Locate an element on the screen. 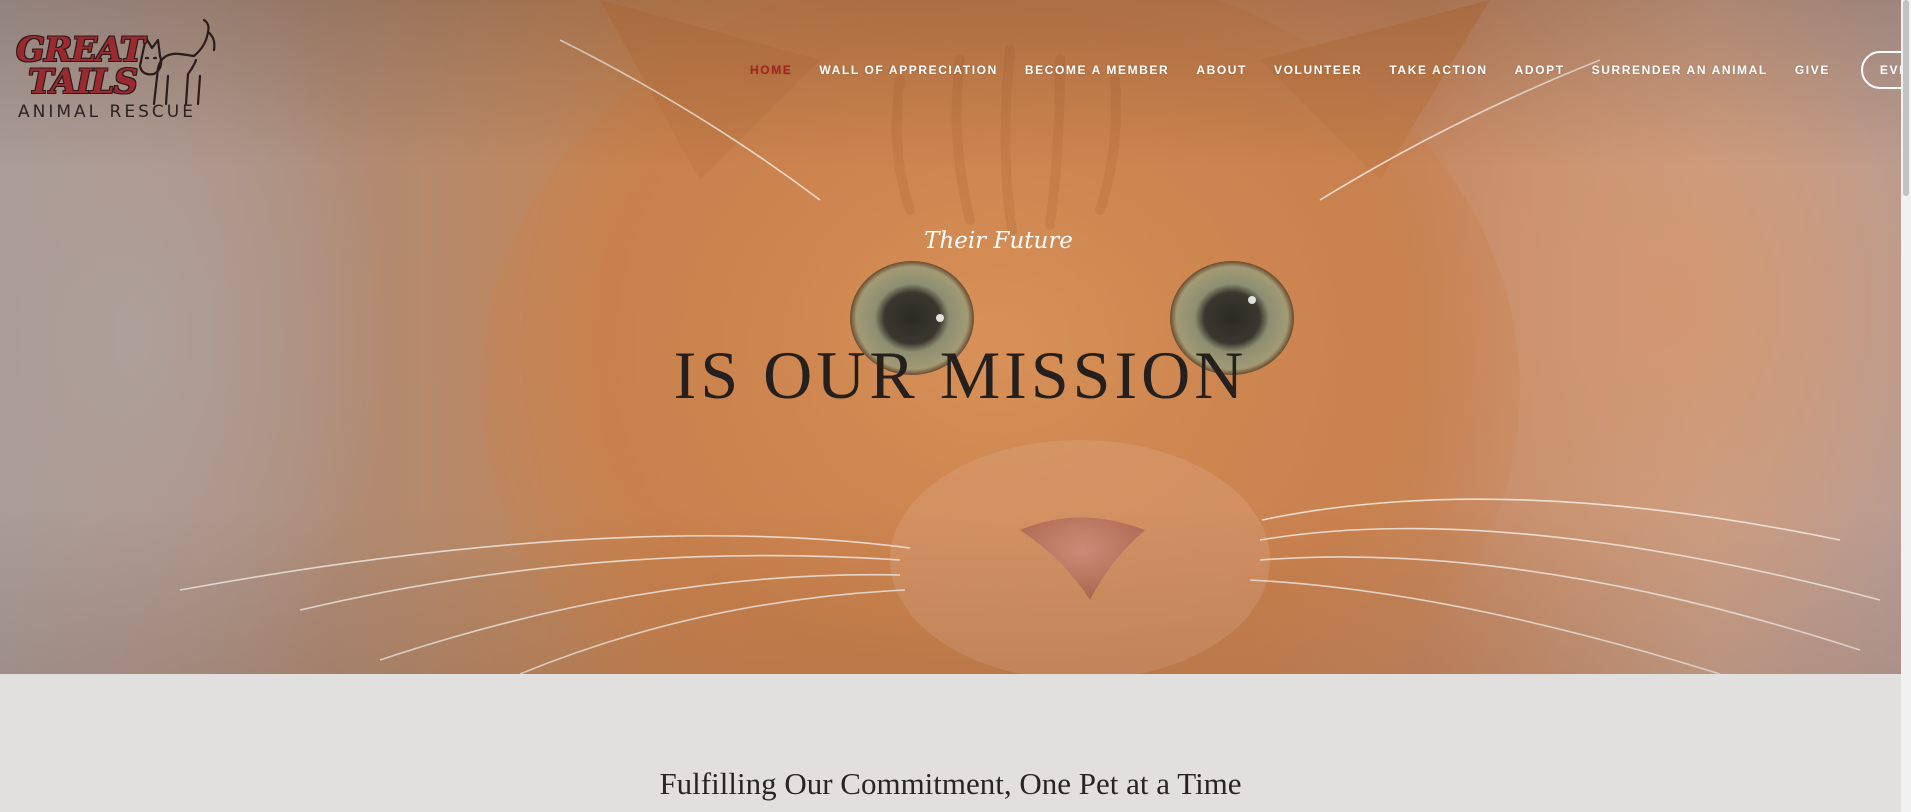 Image resolution: width=1911 pixels, height=812 pixels. hero-title: IS OUR MISSION is located at coordinates (950, 375).